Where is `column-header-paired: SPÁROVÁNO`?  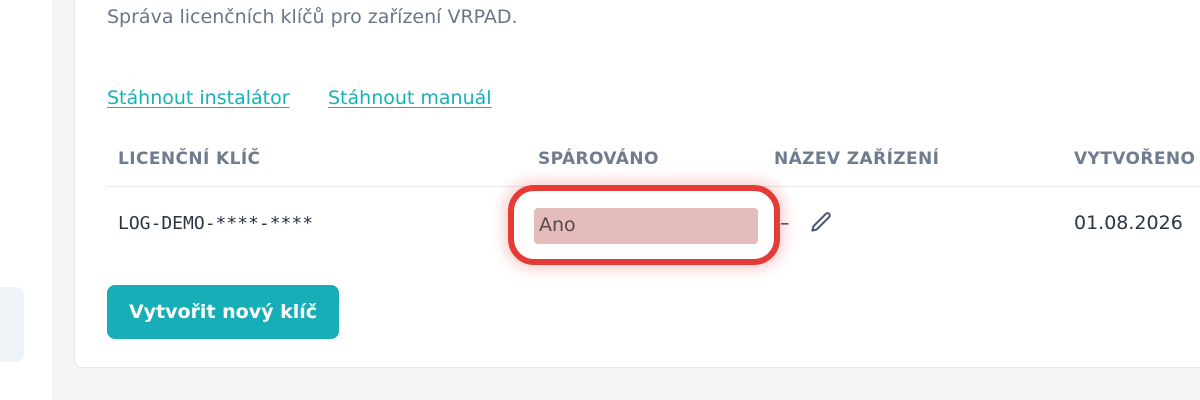 column-header-paired: SPÁROVÁNO is located at coordinates (598, 159).